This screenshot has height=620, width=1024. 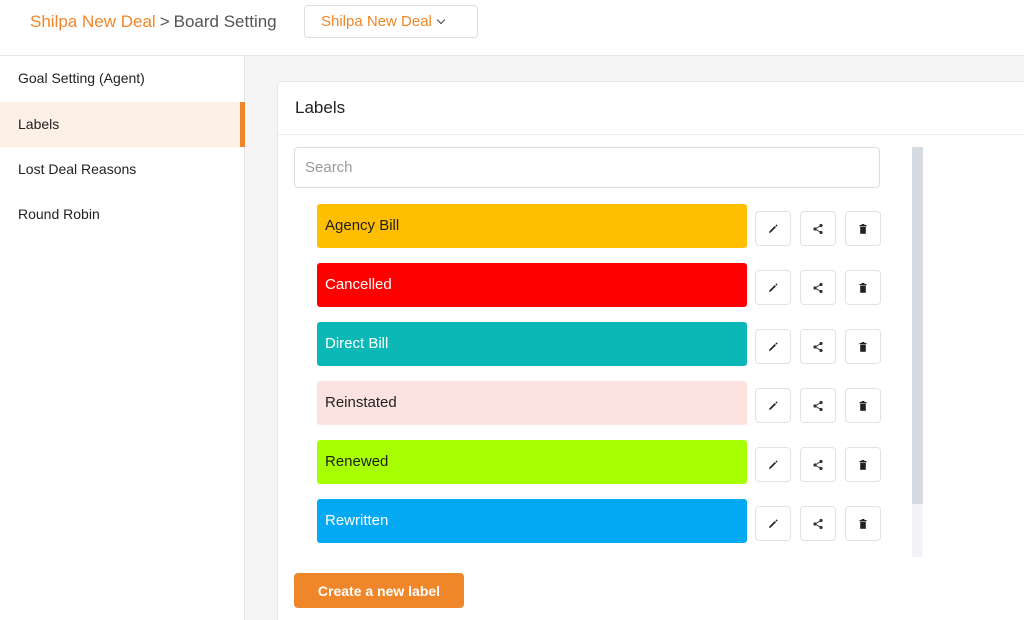 What do you see at coordinates (122, 78) in the screenshot?
I see `sidebar-item-goal-setting: Goal Setting (Agent)` at bounding box center [122, 78].